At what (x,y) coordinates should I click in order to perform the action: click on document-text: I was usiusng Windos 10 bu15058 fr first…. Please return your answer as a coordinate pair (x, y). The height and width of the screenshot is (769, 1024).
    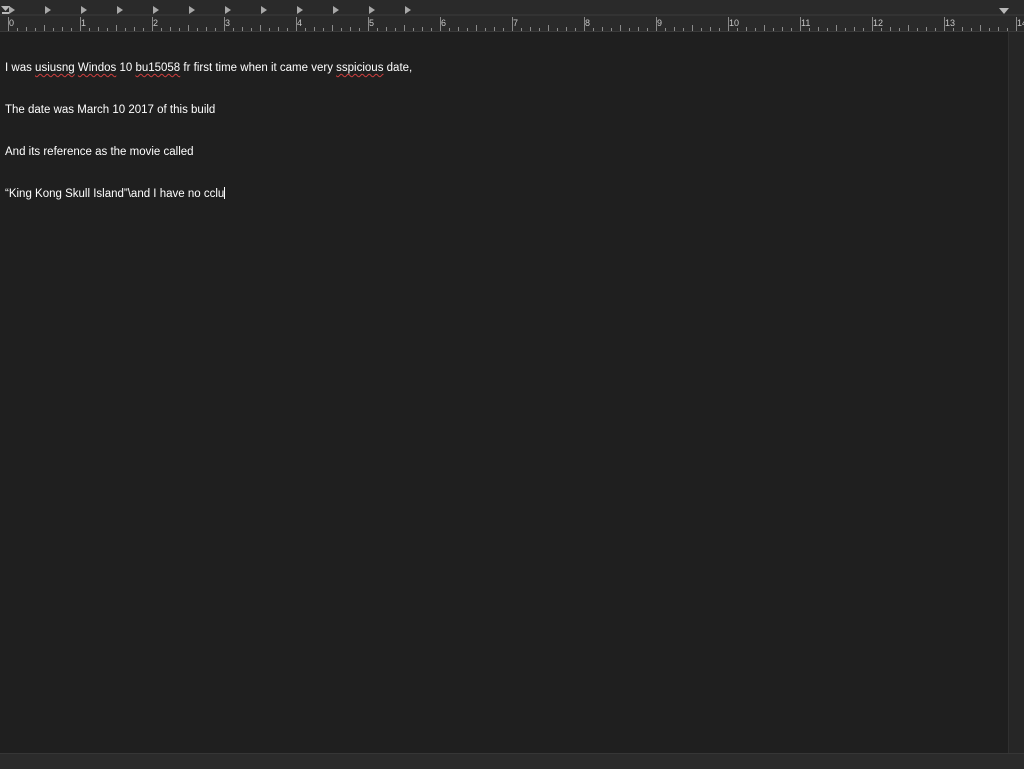
    Looking at the image, I should click on (208, 131).